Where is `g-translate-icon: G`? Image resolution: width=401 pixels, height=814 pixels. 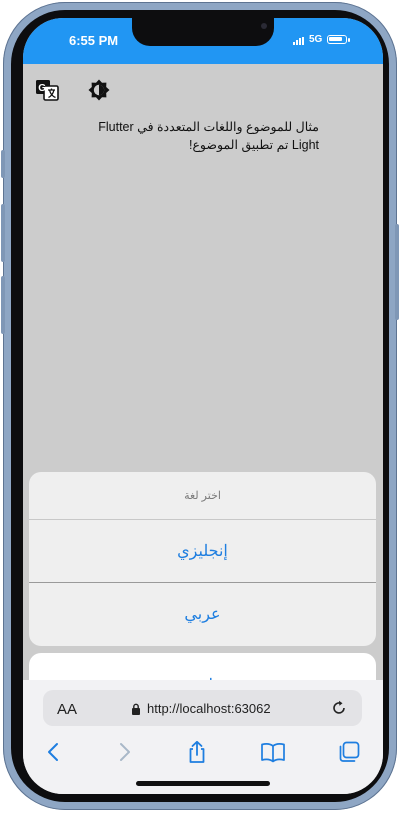 g-translate-icon: G is located at coordinates (47, 90).